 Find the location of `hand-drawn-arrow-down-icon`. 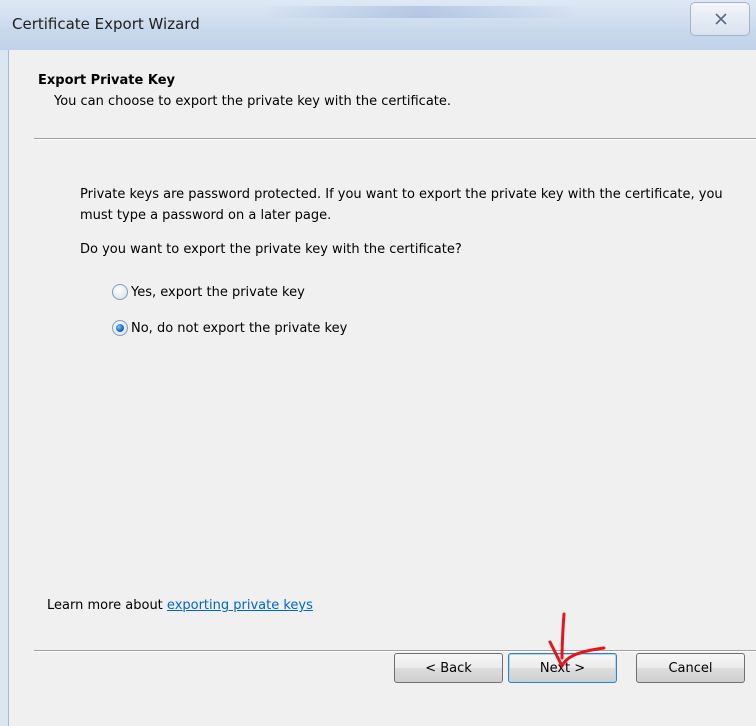

hand-drawn-arrow-down-icon is located at coordinates (577, 640).